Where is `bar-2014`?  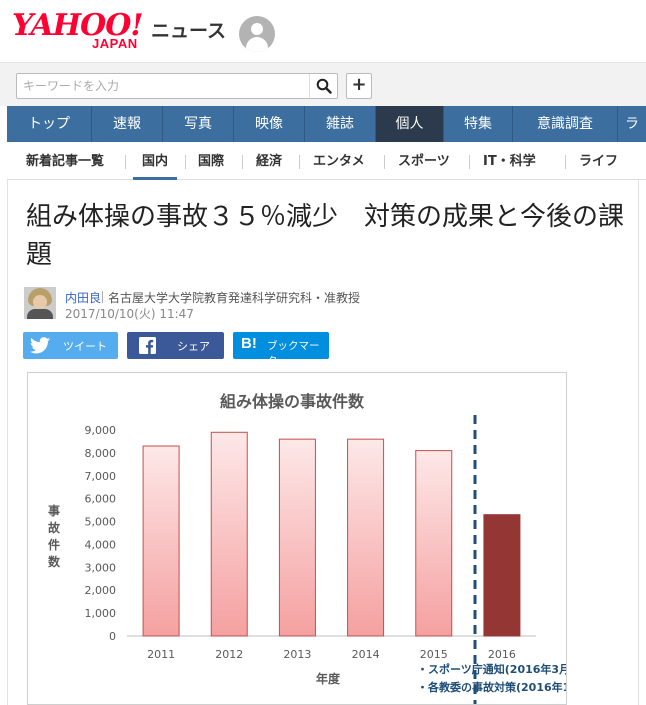
bar-2014 is located at coordinates (366, 537).